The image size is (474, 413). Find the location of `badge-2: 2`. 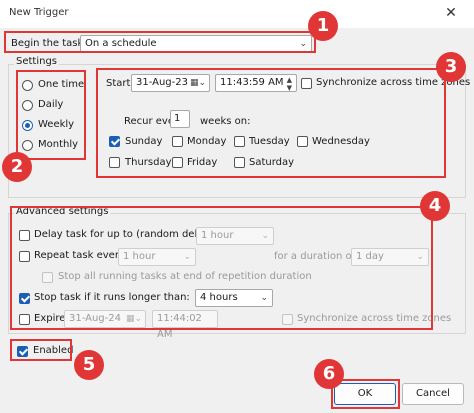

badge-2: 2 is located at coordinates (17, 167).